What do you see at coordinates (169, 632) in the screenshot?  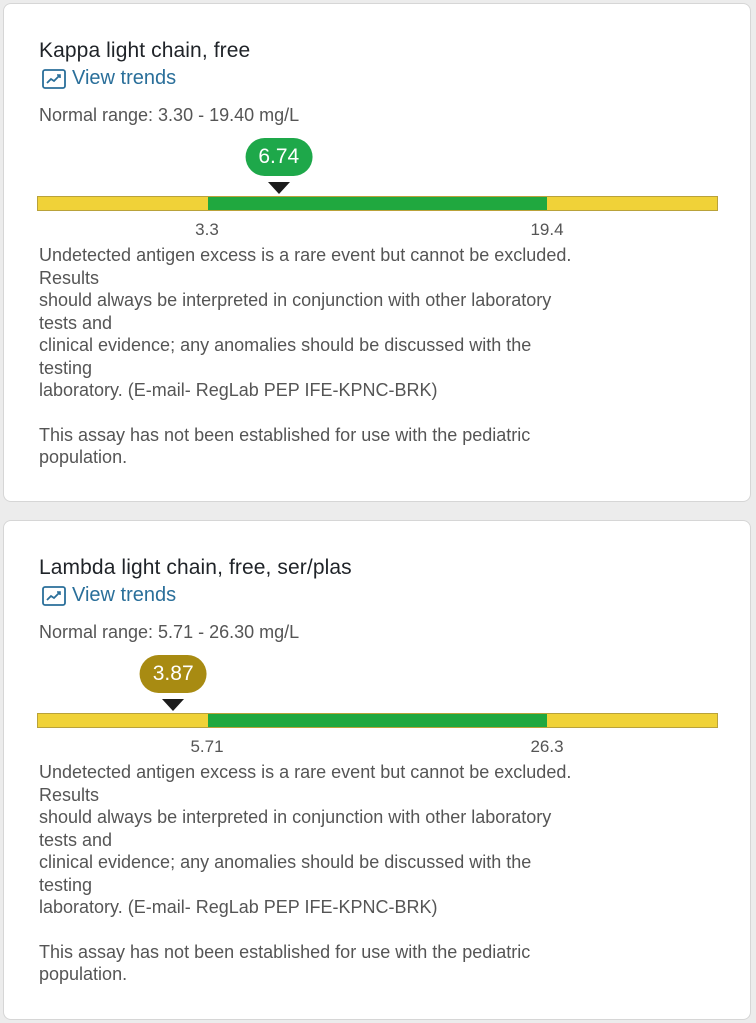 I see `normal-range-text: Normal range: 5.71 - 26.30 mg/L` at bounding box center [169, 632].